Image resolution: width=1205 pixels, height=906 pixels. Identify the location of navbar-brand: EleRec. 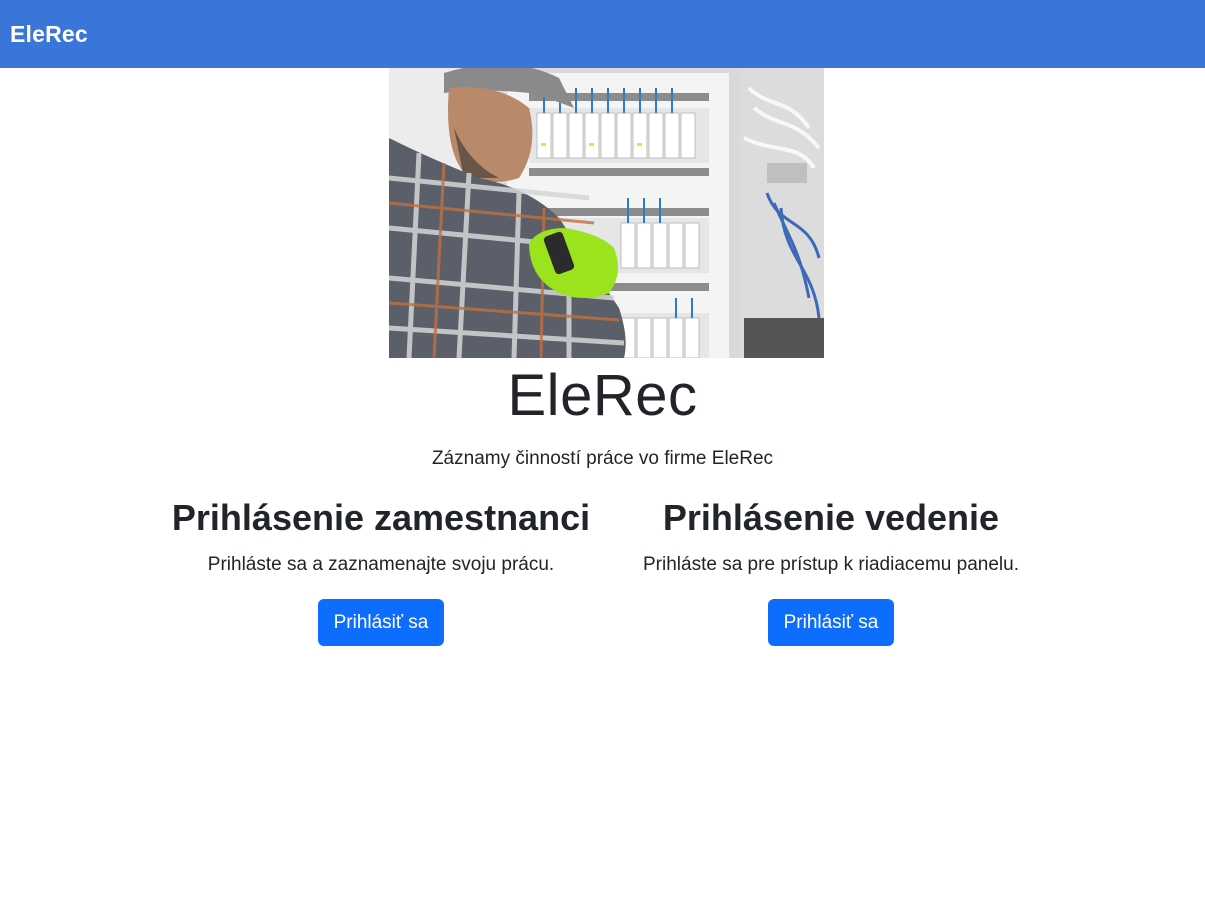
(49, 34).